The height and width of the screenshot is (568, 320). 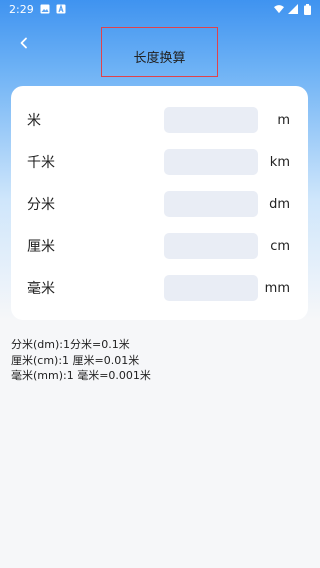 What do you see at coordinates (34, 121) in the screenshot?
I see `row-label: 米` at bounding box center [34, 121].